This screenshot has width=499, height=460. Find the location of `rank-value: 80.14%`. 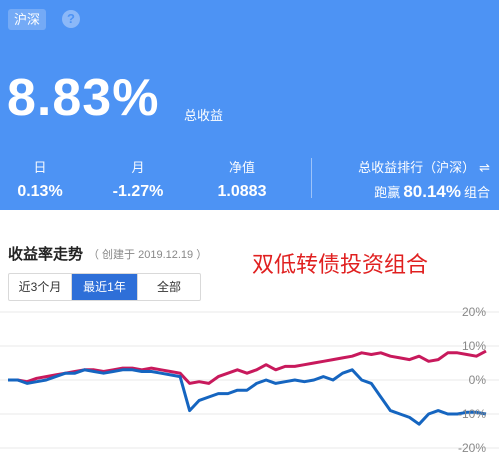

rank-value: 80.14% is located at coordinates (432, 191).